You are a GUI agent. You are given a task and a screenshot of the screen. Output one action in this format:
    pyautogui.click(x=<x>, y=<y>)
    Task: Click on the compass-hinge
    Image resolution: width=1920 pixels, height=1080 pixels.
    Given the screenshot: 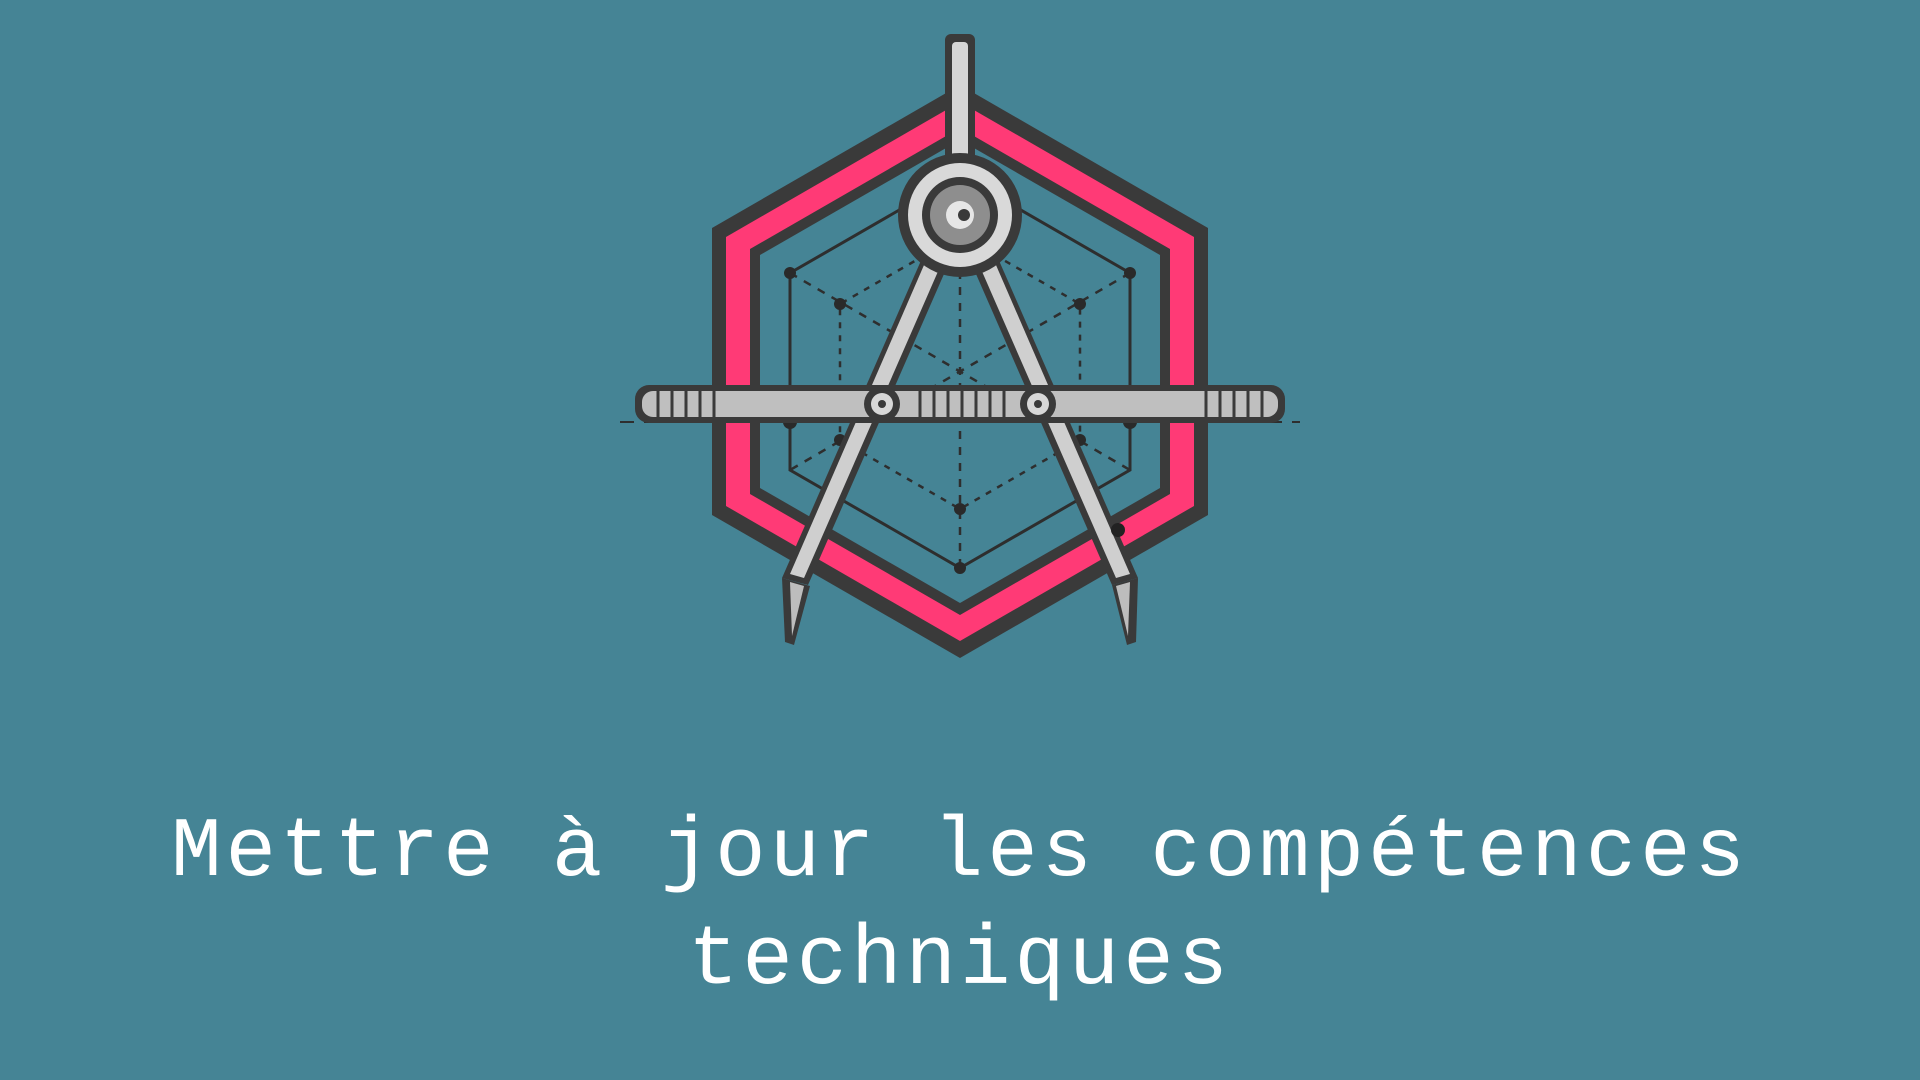 What is the action you would take?
    pyautogui.click(x=960, y=215)
    